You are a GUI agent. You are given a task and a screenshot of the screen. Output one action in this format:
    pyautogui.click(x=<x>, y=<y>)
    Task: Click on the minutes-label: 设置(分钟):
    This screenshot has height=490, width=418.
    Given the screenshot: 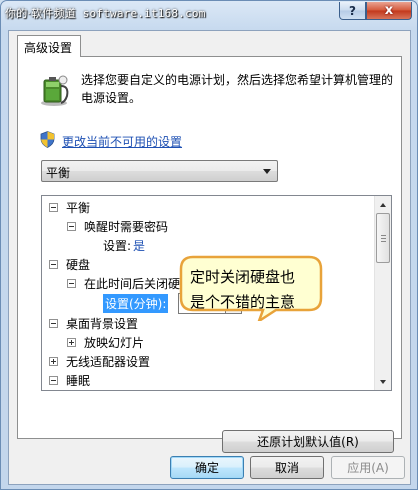 What is the action you would take?
    pyautogui.click(x=136, y=303)
    